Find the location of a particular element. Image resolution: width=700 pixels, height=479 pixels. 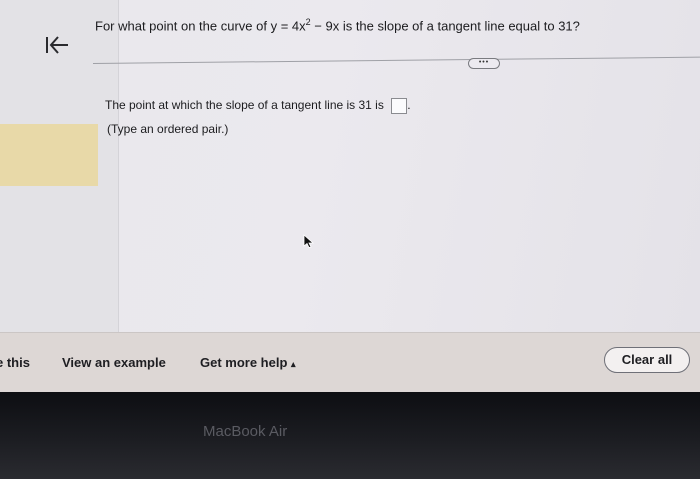

help-me-solve-this-link: e this is located at coordinates (15, 362).